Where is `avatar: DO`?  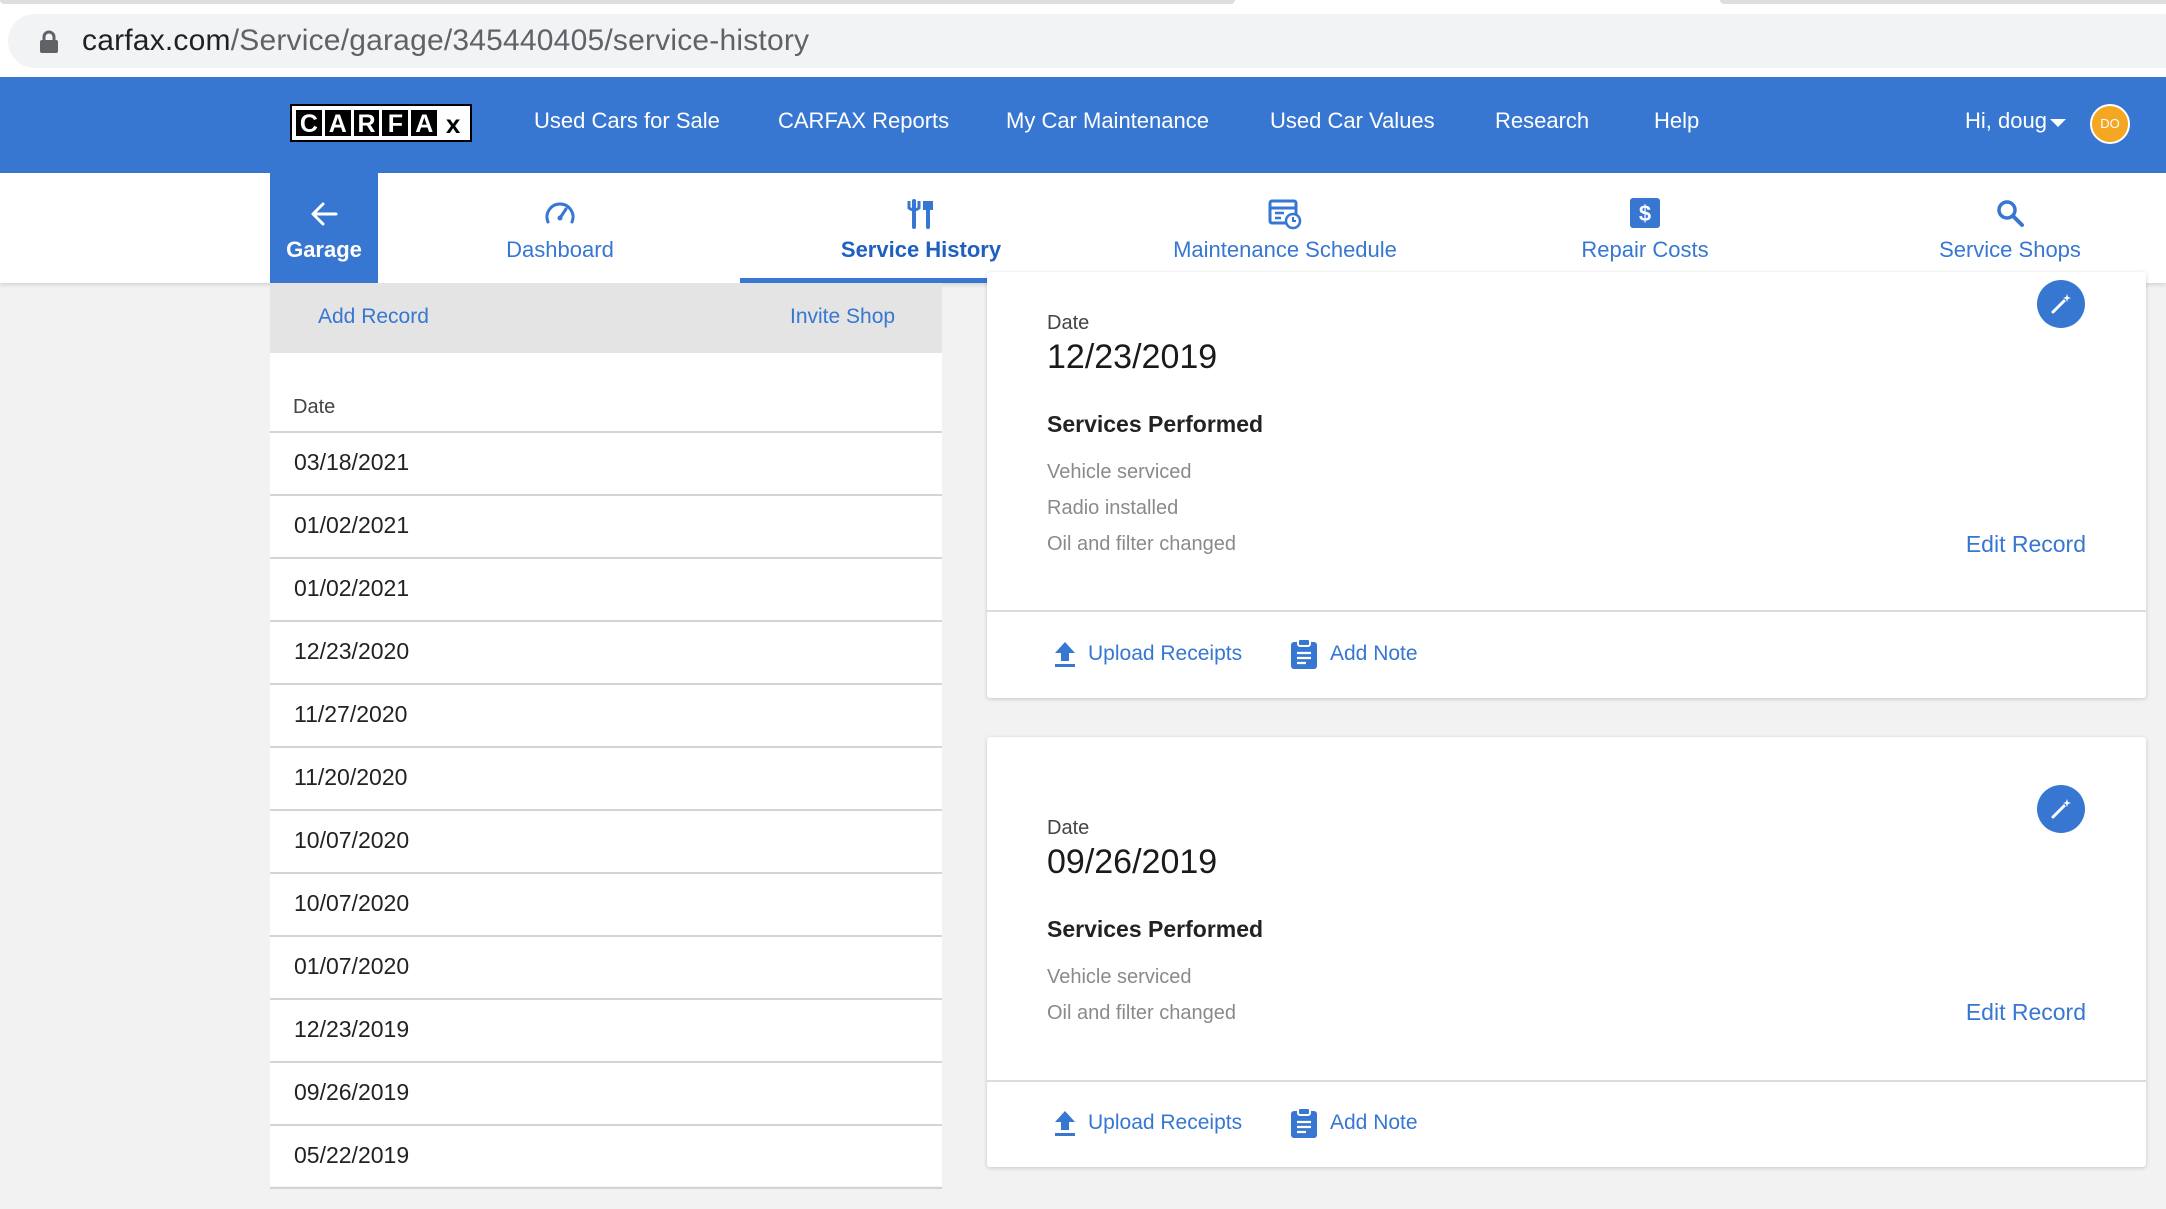 avatar: DO is located at coordinates (2110, 124).